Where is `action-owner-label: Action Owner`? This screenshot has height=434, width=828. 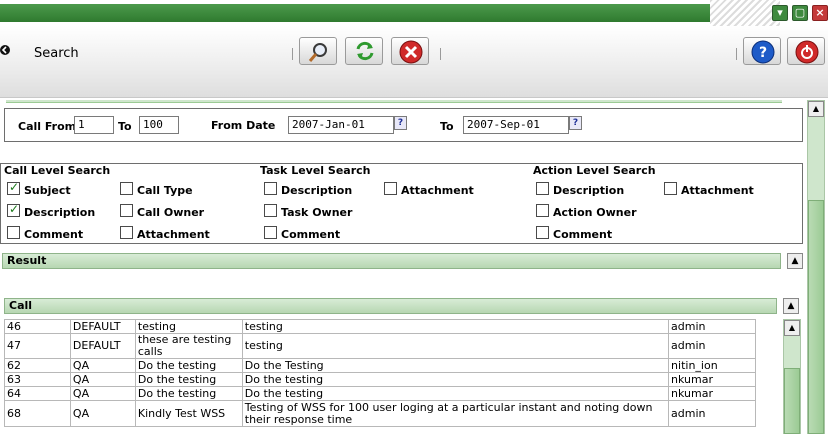
action-owner-label: Action Owner is located at coordinates (595, 212).